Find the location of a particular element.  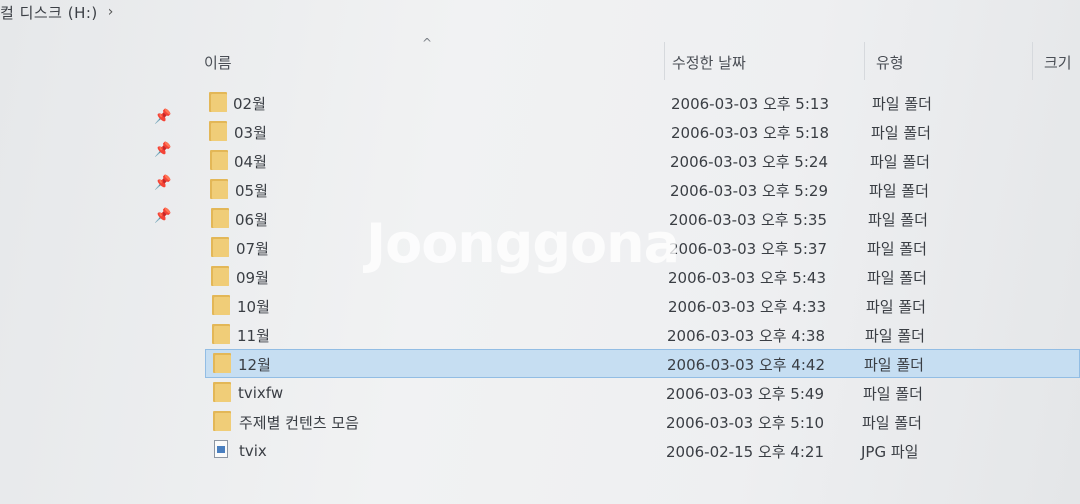

file-row: 06월 2006-03-03 오후 5:35 파일 폴더 is located at coordinates (540, 218).